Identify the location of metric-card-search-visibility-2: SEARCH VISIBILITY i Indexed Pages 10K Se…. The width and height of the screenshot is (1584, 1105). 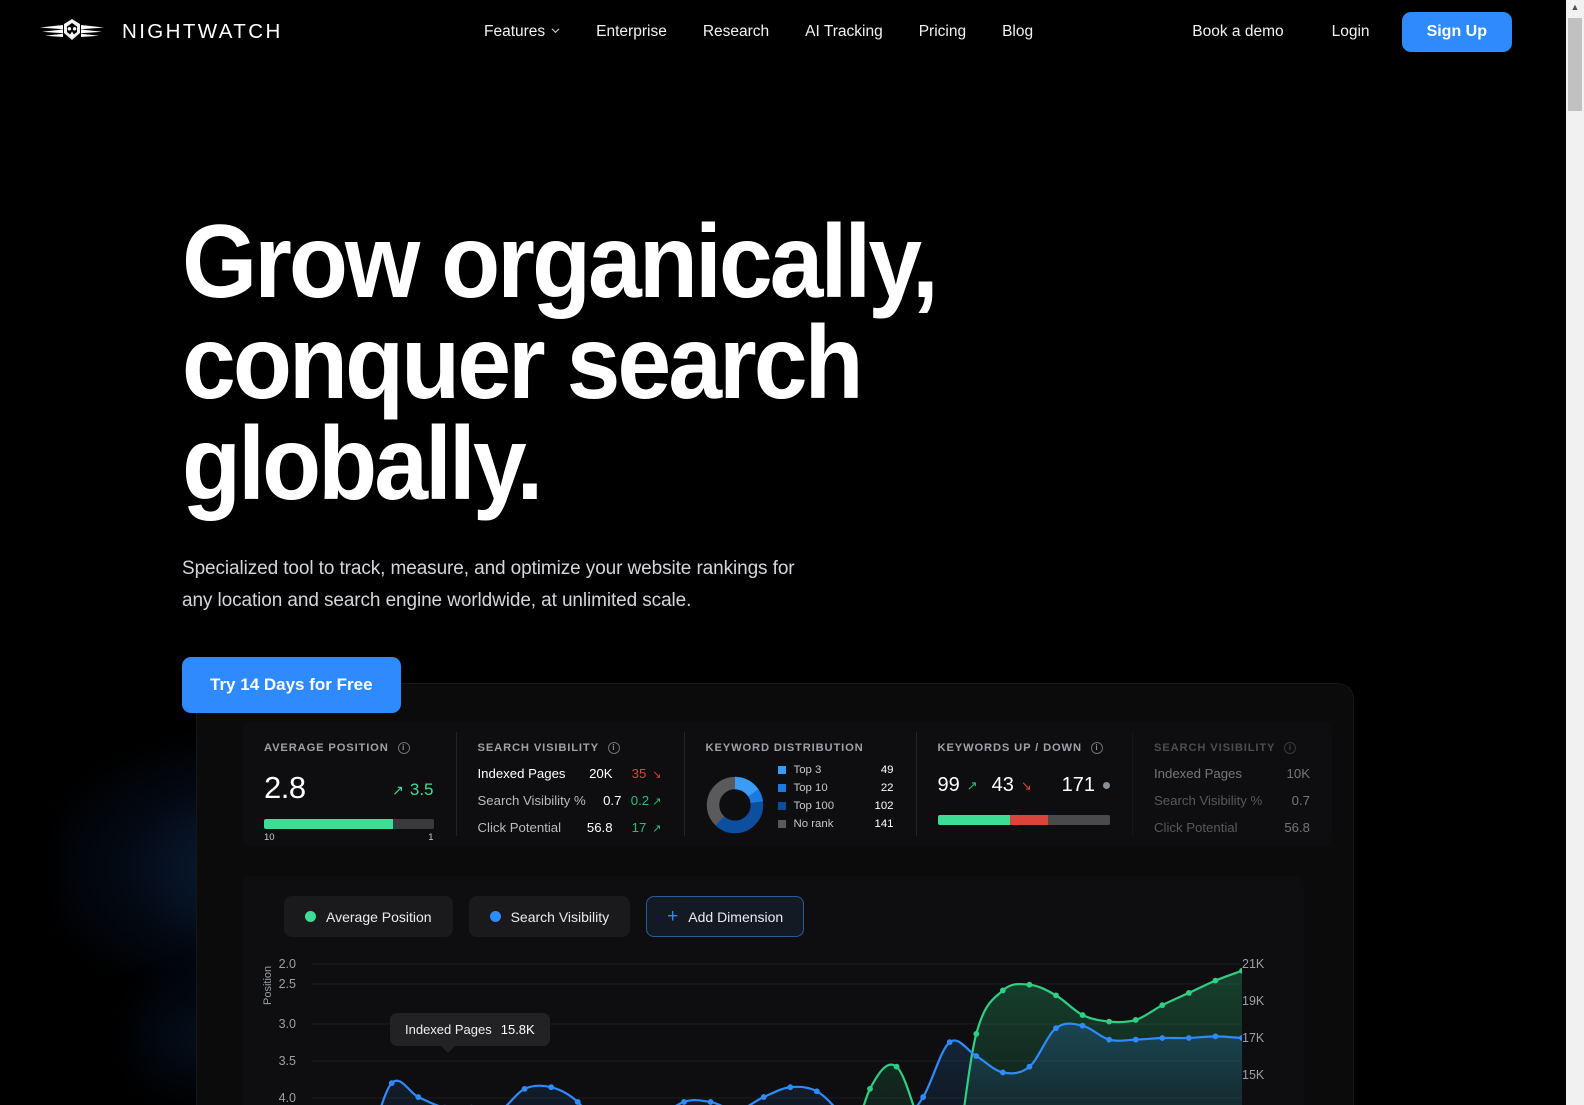
(1232, 784).